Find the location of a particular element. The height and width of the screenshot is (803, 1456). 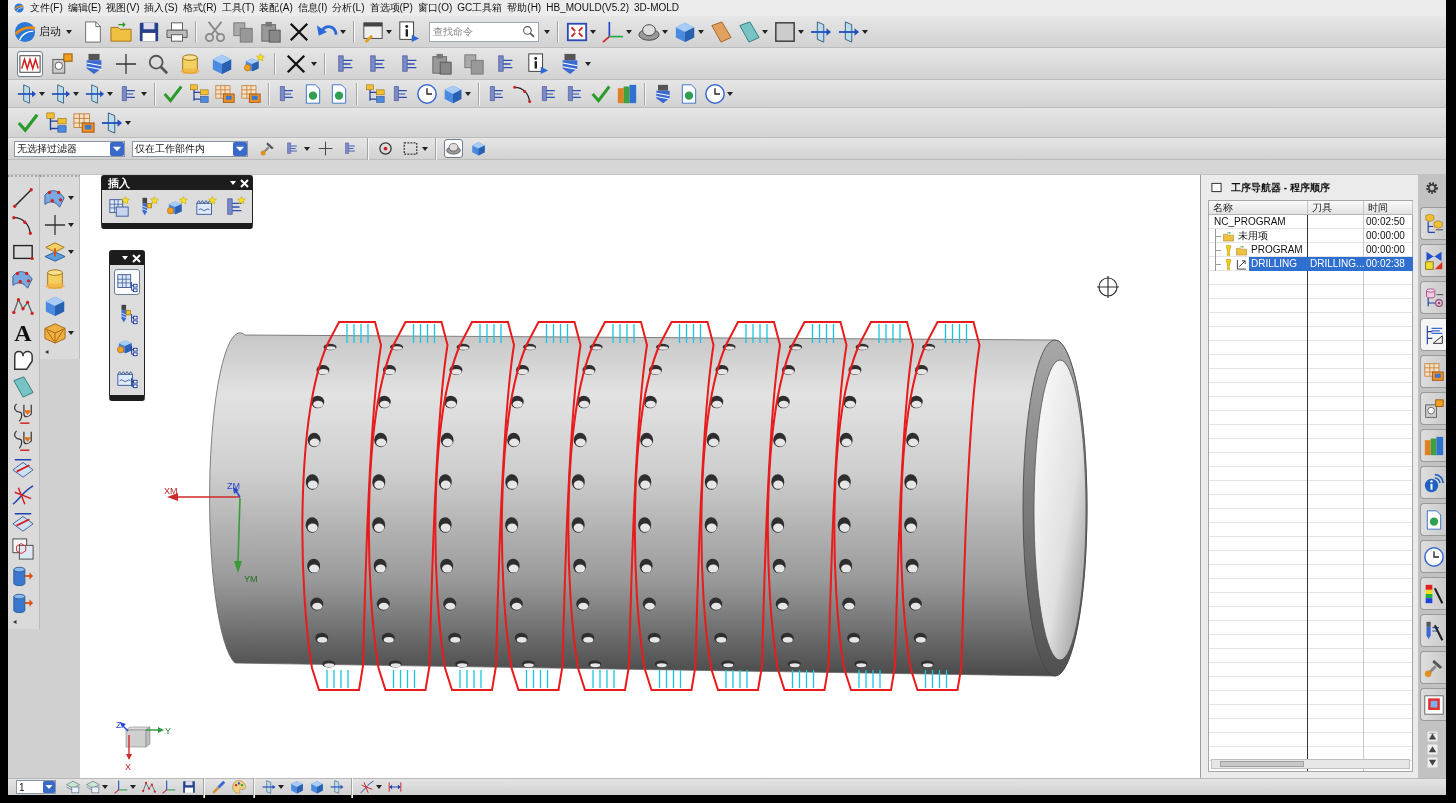

document-icon is located at coordinates (689, 93).